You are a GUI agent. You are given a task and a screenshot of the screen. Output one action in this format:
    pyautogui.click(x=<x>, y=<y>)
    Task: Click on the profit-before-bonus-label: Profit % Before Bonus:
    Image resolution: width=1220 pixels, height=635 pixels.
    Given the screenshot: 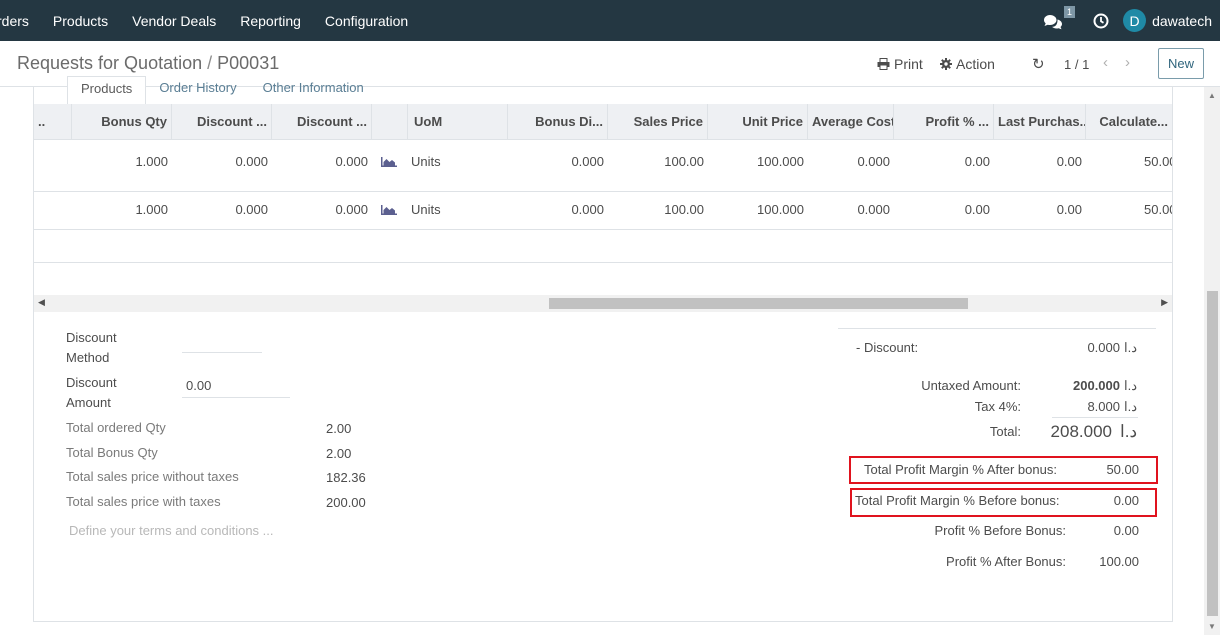 What is the action you would take?
    pyautogui.click(x=1000, y=530)
    